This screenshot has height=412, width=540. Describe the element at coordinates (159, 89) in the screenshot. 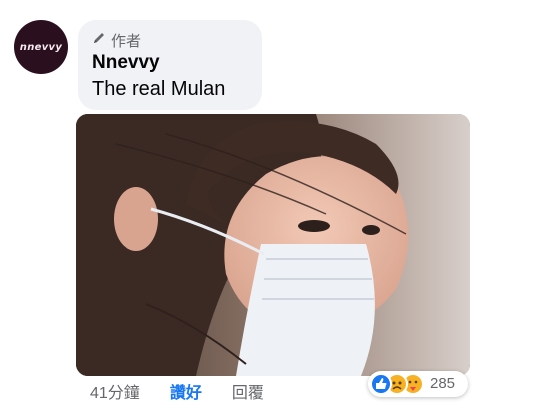

I see `comment-text: The real Mulan` at that location.